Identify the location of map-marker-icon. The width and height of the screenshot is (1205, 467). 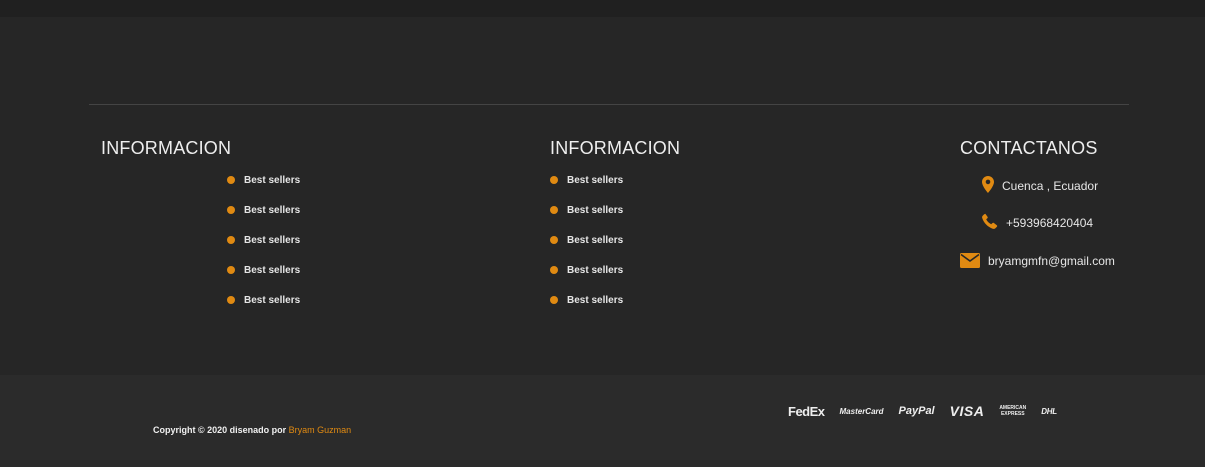
(988, 184).